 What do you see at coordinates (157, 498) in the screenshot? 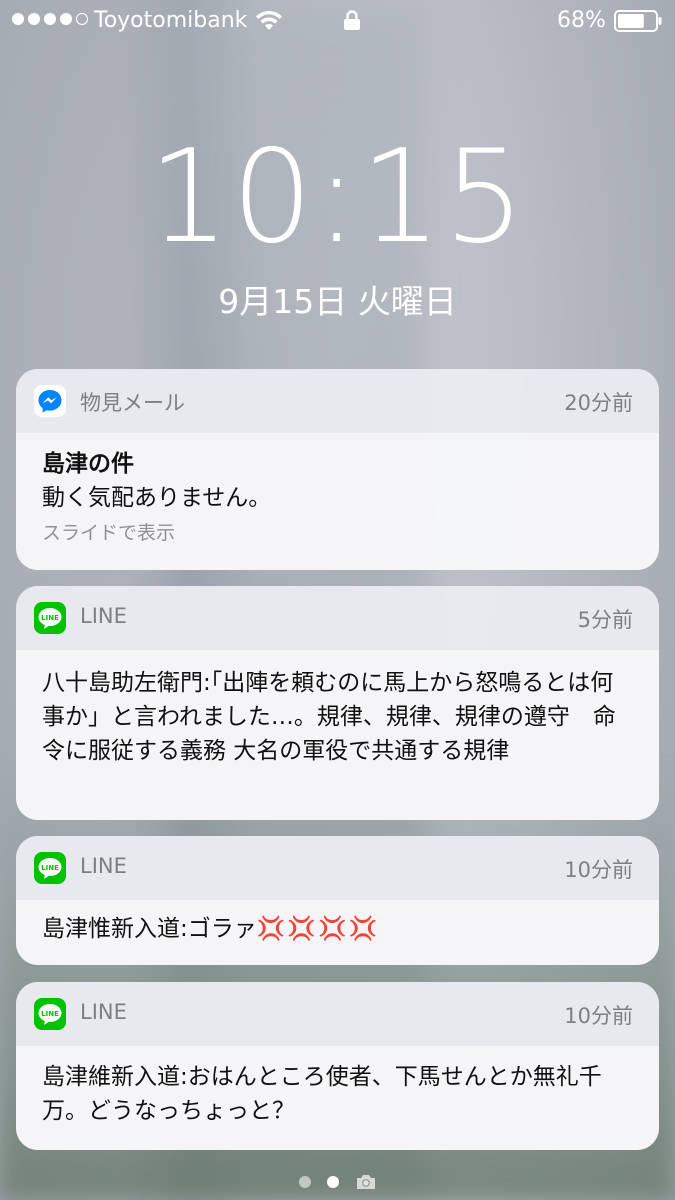
I see `notification-message: 動く気配ありません。` at bounding box center [157, 498].